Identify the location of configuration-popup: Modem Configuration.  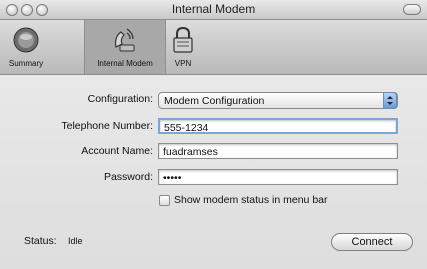
(278, 100).